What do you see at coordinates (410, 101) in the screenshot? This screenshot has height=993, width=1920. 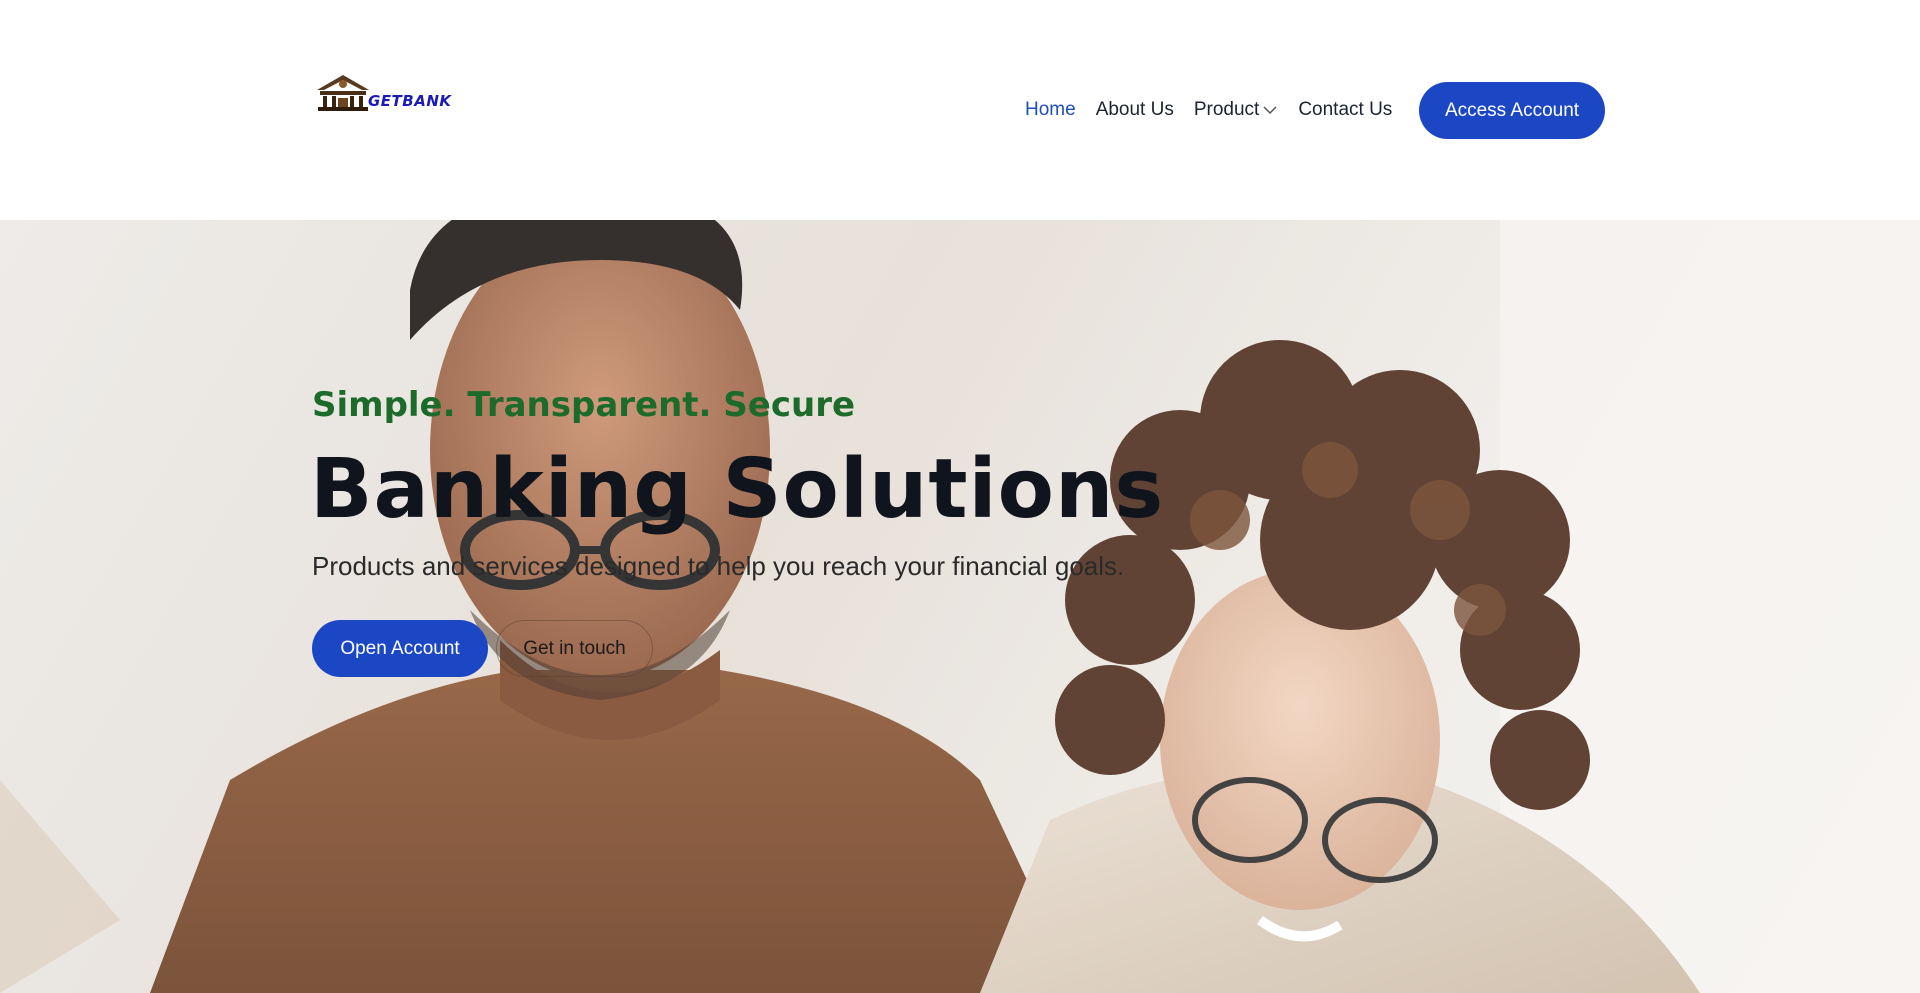 I see `logo-wordmark: GETBANK` at bounding box center [410, 101].